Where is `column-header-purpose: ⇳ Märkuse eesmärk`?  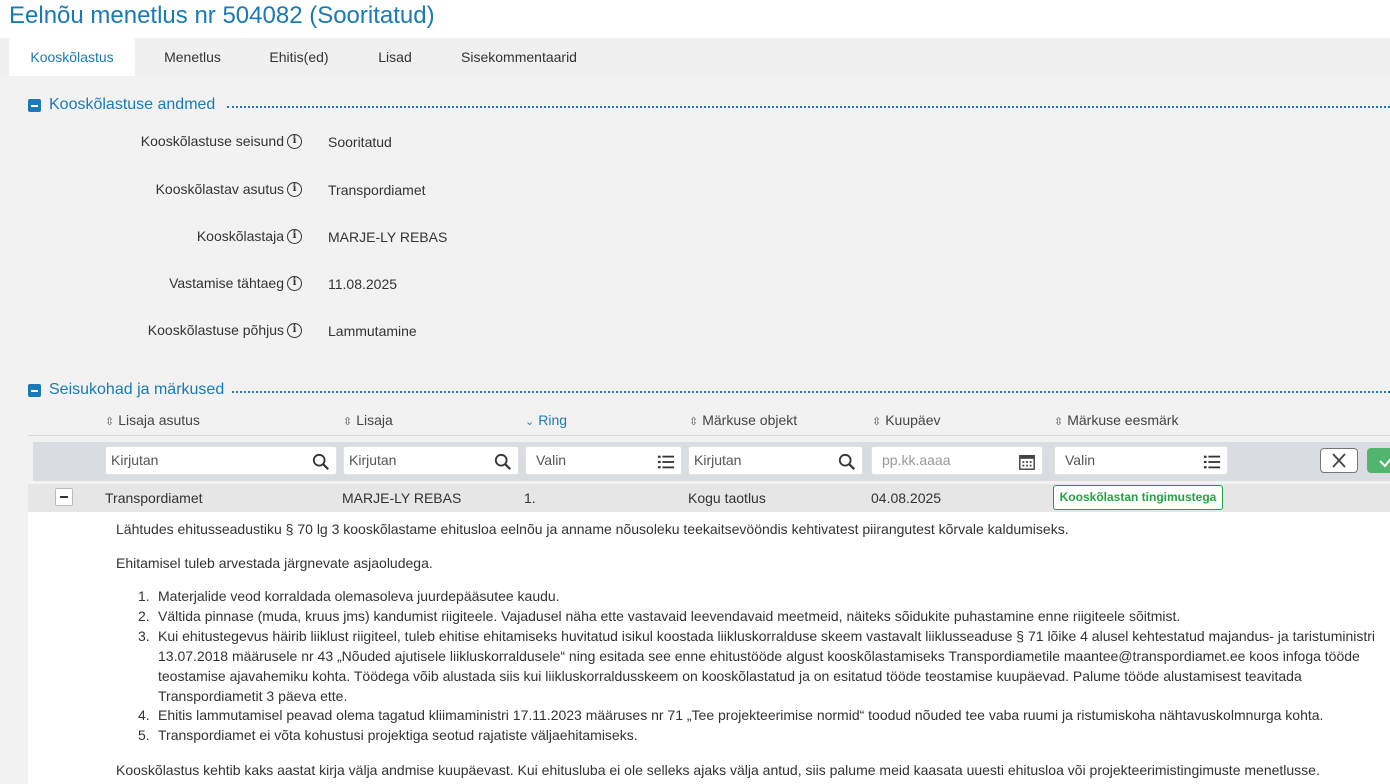 column-header-purpose: ⇳ Märkuse eesmärk is located at coordinates (1116, 420).